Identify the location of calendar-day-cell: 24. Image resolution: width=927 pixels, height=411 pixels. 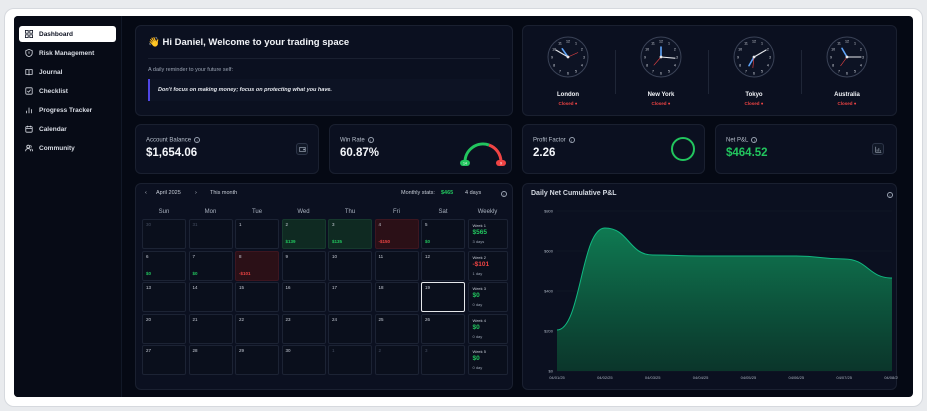
(350, 328).